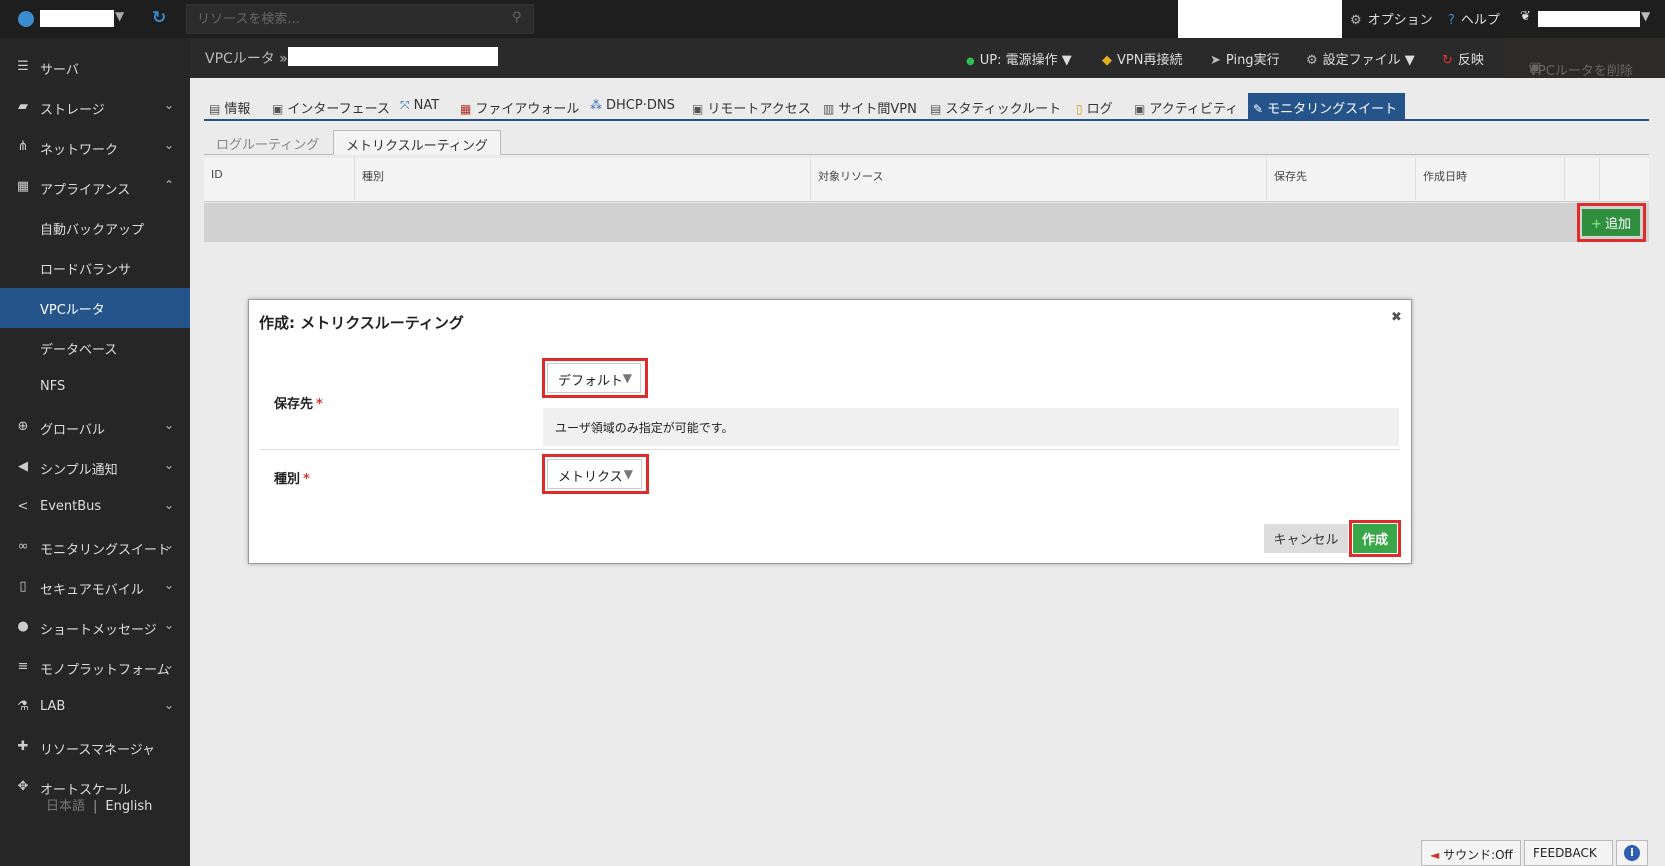 The width and height of the screenshot is (1665, 866). I want to click on tab-monitoring-suite: ✎ モニタリングスイート, so click(1327, 106).